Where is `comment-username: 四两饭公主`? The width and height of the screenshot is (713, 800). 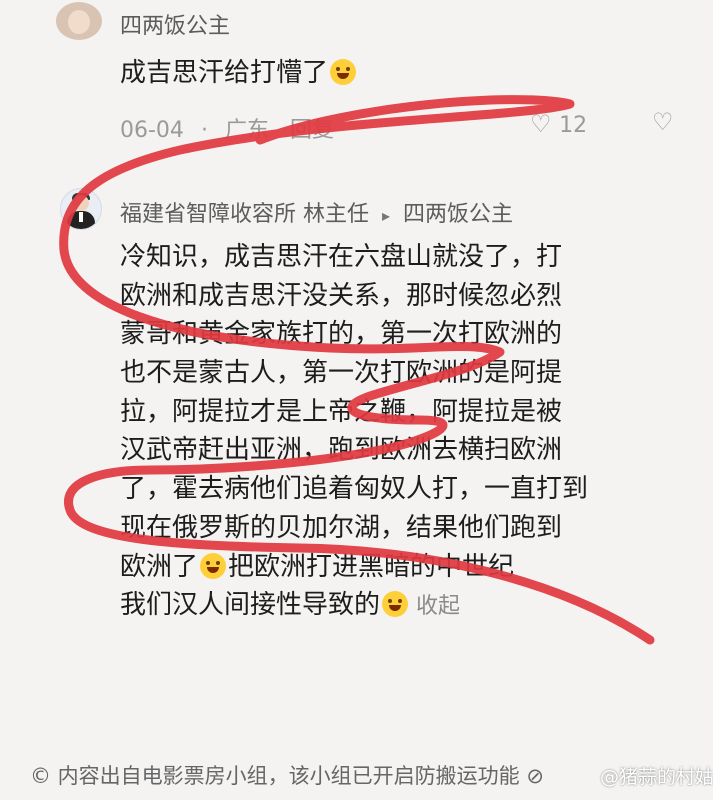
comment-username: 四两饭公主 is located at coordinates (175, 24).